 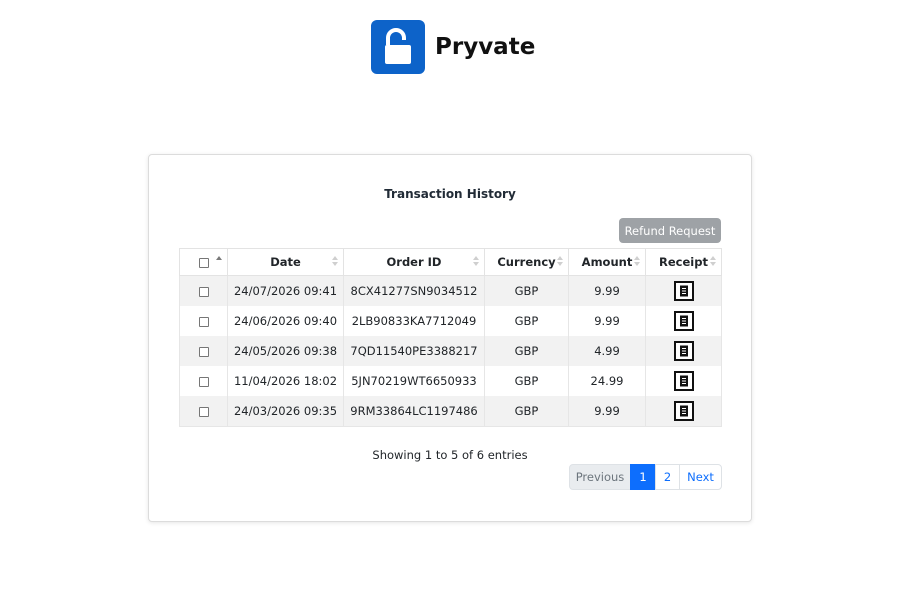 I want to click on column-header-label: Date, so click(x=285, y=262).